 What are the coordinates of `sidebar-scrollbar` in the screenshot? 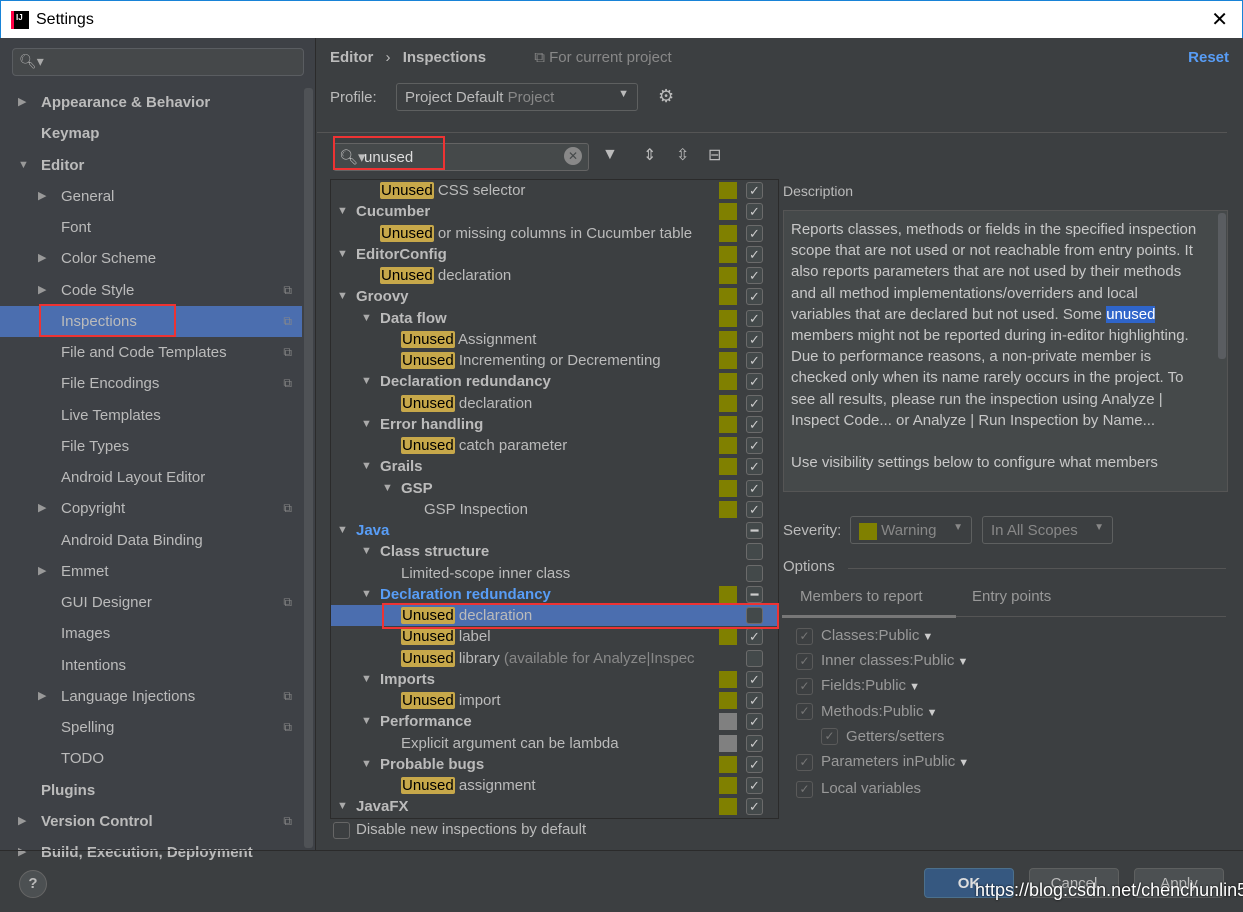 It's located at (308, 468).